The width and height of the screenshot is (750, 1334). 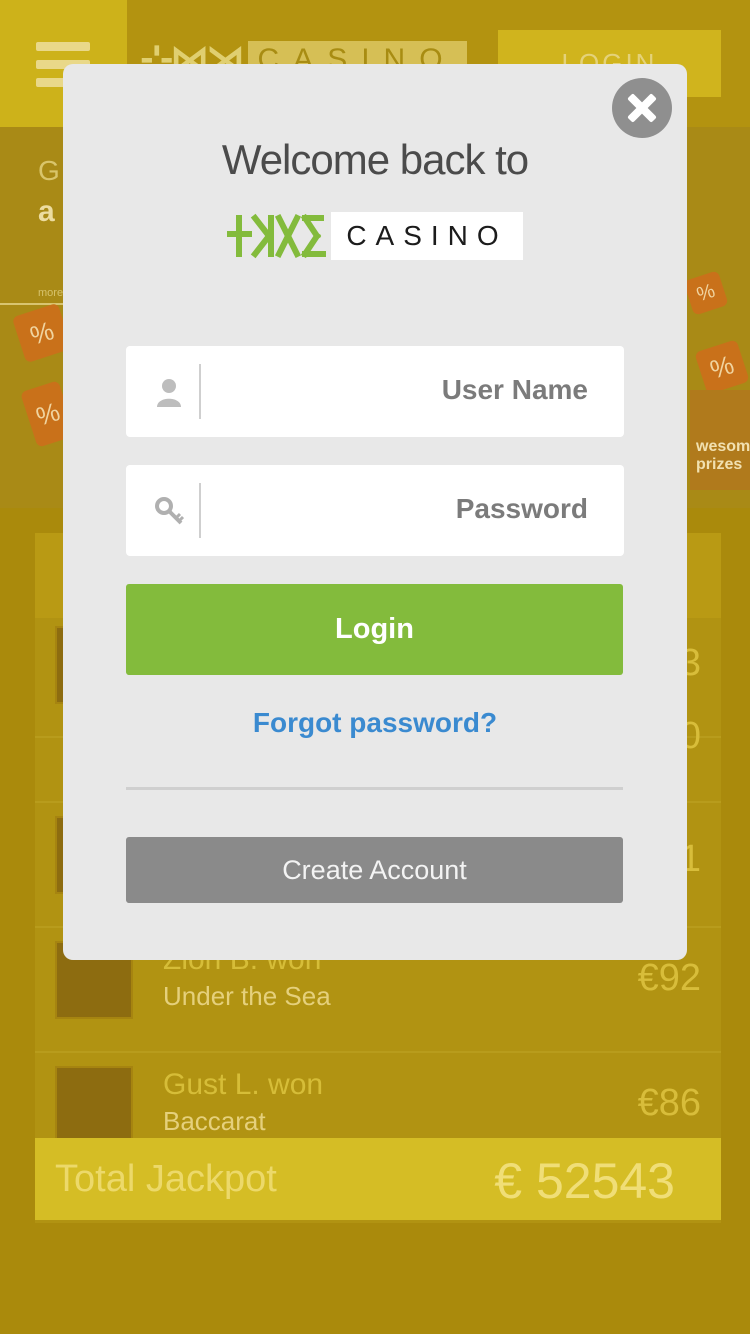 I want to click on logo-word: CASINO, so click(x=427, y=236).